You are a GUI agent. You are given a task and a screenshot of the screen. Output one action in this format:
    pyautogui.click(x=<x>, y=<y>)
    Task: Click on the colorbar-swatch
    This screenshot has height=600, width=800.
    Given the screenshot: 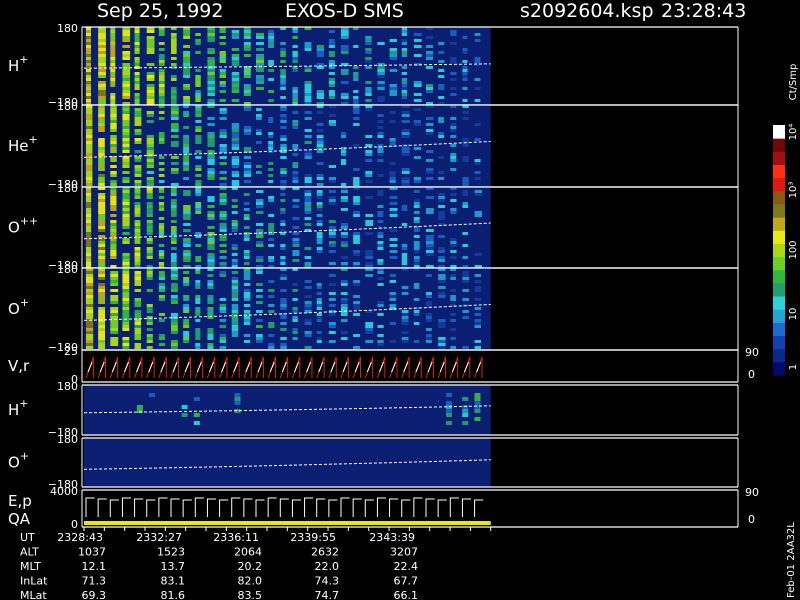 What is the action you would take?
    pyautogui.click(x=779, y=355)
    